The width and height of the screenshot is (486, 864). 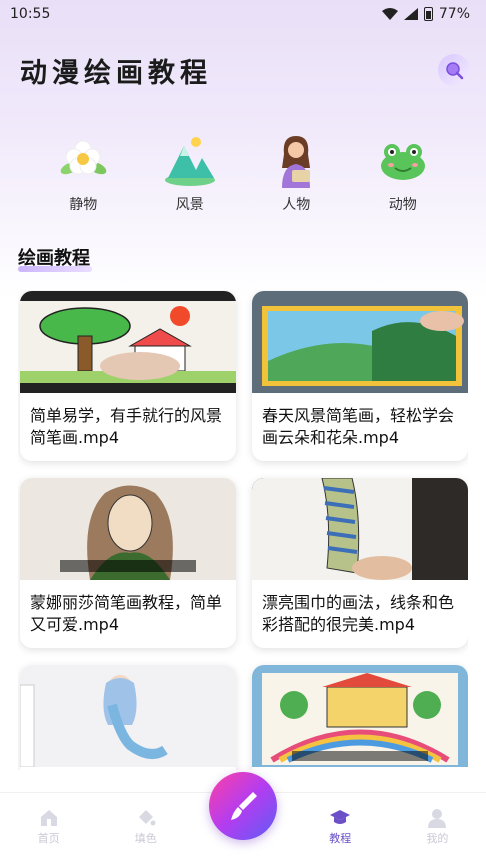 I want to click on category-label: 静物, so click(x=83, y=205).